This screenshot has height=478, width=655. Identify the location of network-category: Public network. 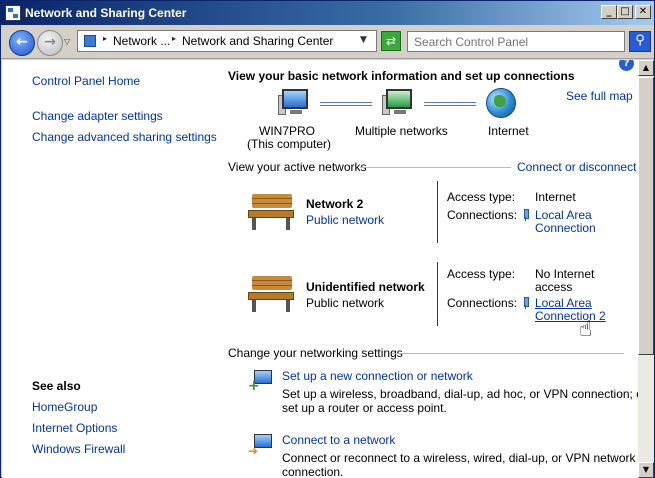
(345, 303).